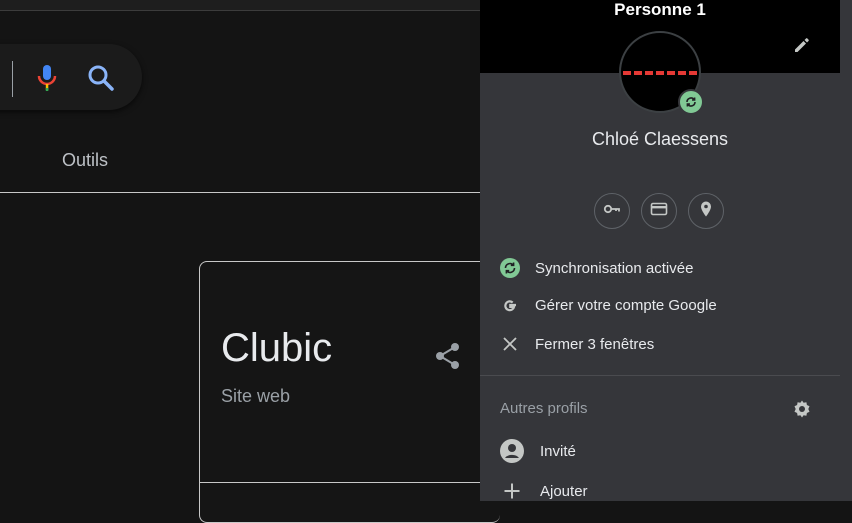  Describe the element at coordinates (660, 9) in the screenshot. I see `profile-name: Personne 1` at that location.